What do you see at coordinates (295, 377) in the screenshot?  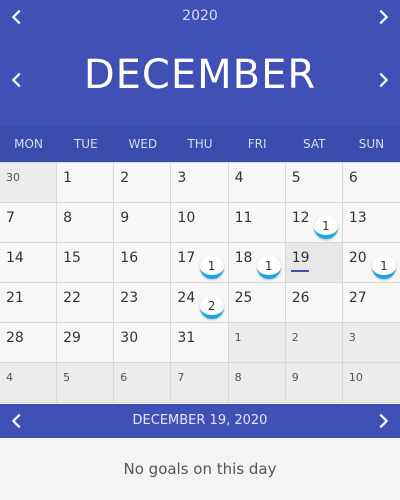 I see `day-number: 9` at bounding box center [295, 377].